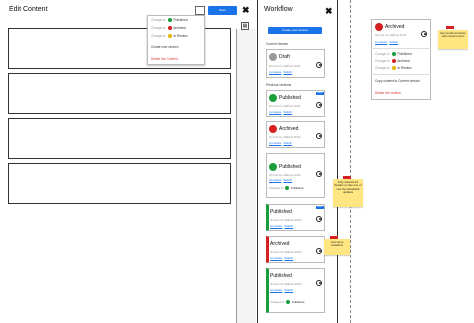 The width and height of the screenshot is (474, 323). Describe the element at coordinates (401, 74) in the screenshot. I see `divider` at that location.